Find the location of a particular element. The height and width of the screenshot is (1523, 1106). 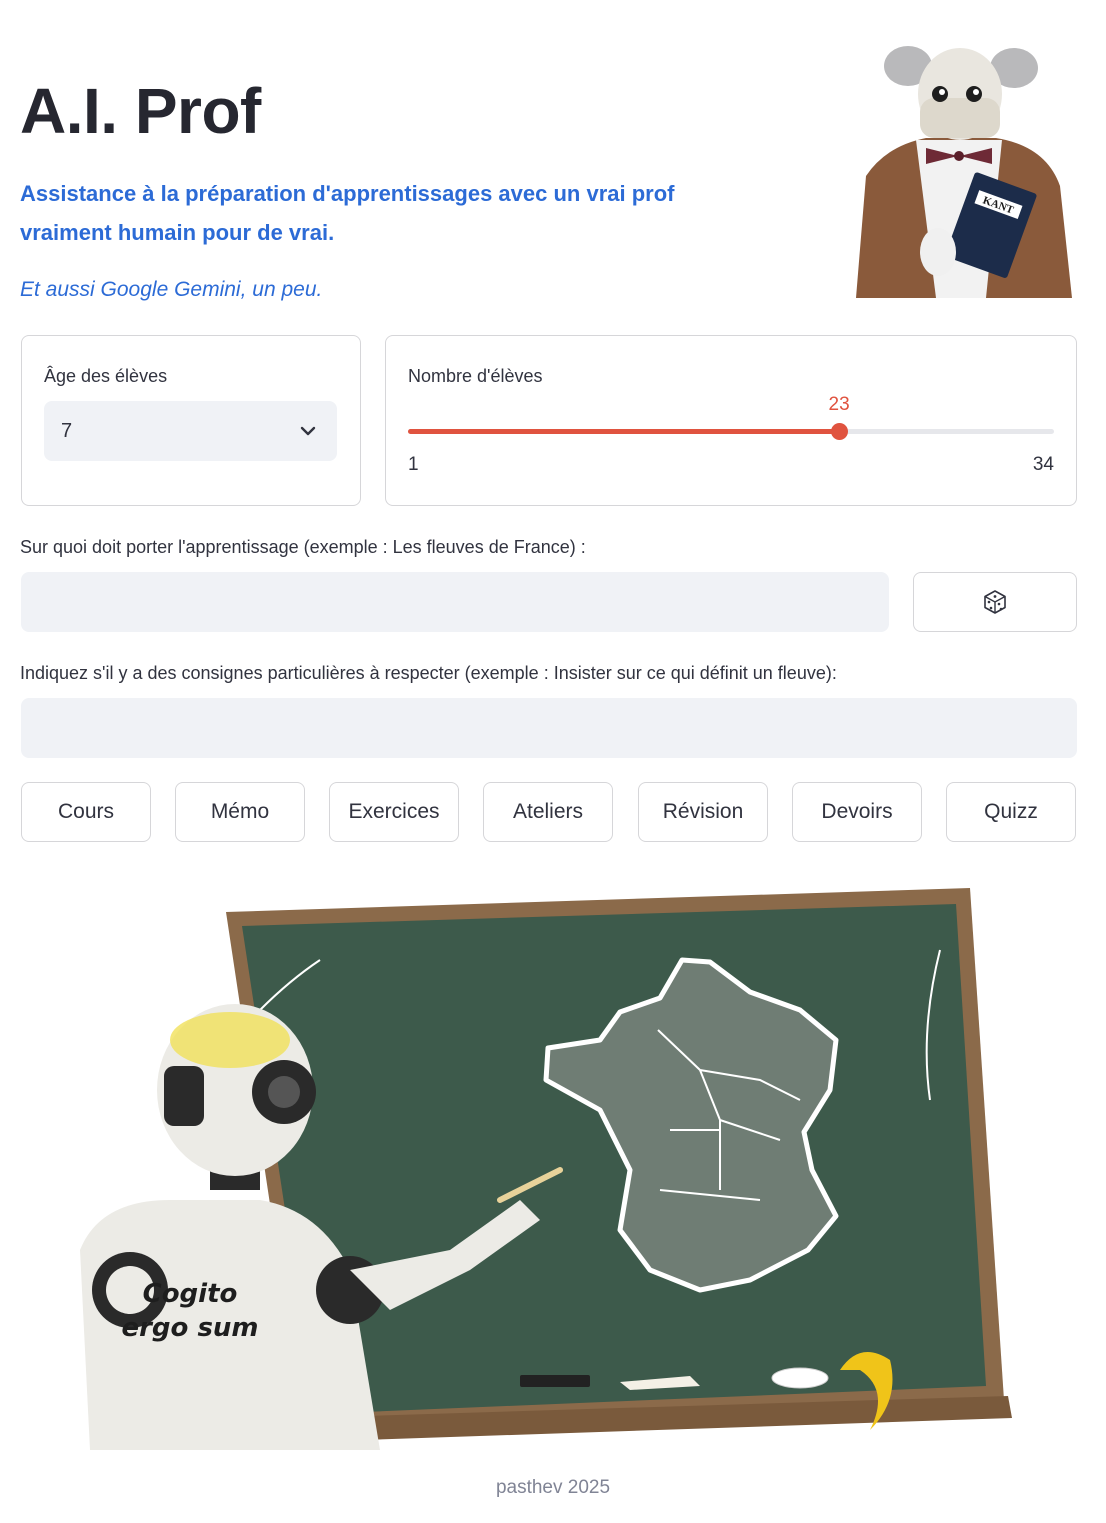

age-select: 7 is located at coordinates (190, 431).